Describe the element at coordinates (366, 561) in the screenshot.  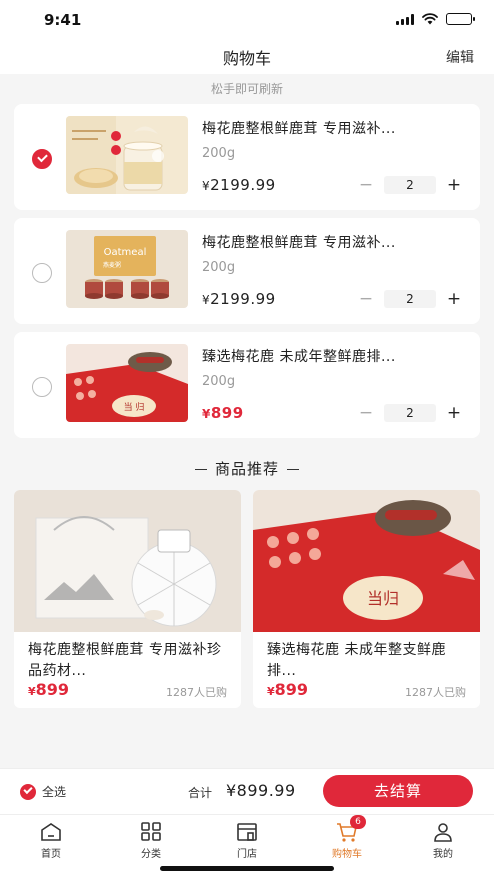
I see `product-image: 当归` at that location.